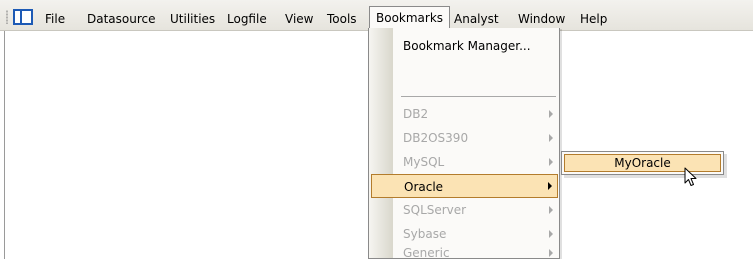 The height and width of the screenshot is (259, 753). Describe the element at coordinates (247, 19) in the screenshot. I see `menu-logfile: Logfile` at that location.